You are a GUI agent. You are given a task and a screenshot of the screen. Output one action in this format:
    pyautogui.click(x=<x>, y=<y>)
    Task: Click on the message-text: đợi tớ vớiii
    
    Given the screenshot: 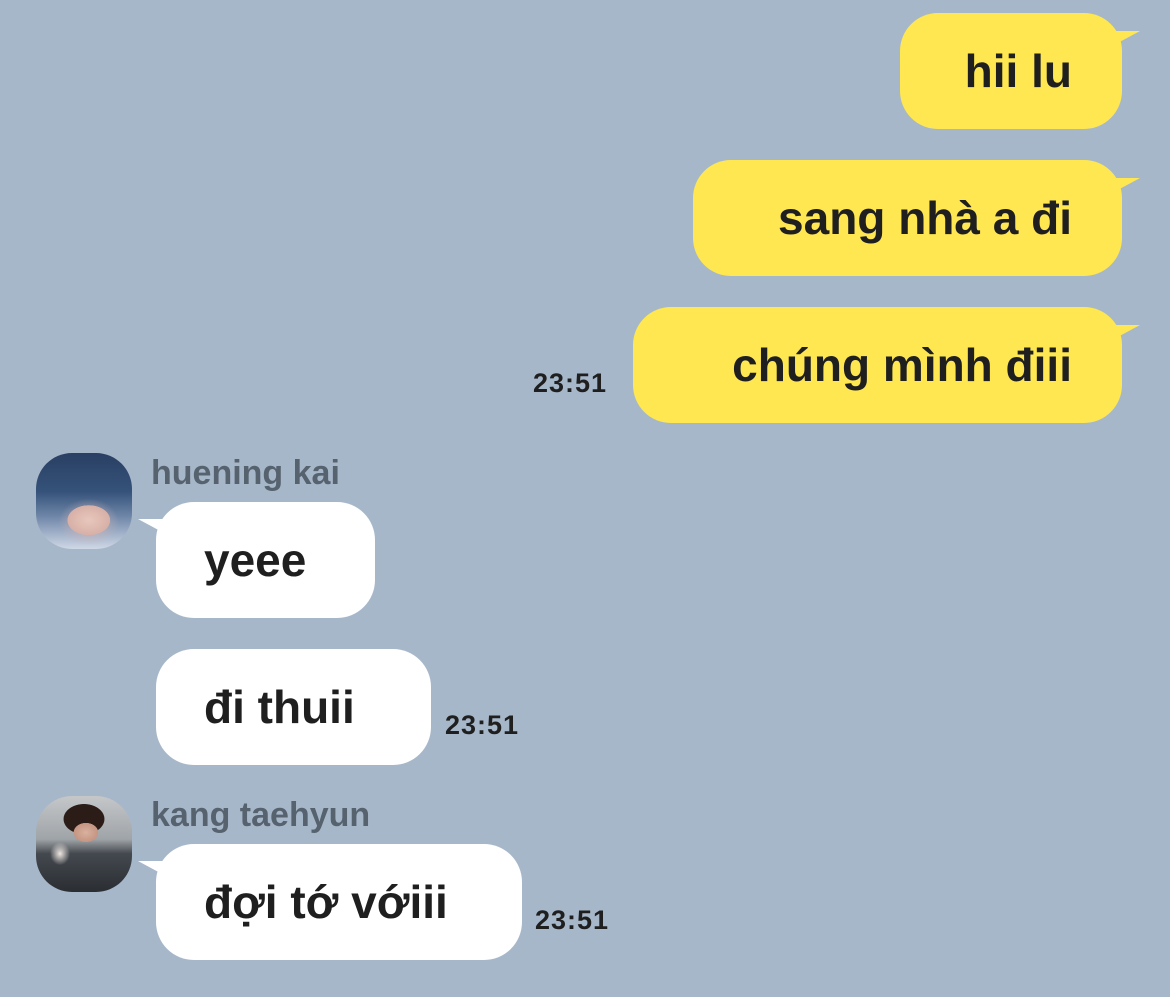 What is the action you would take?
    pyautogui.click(x=326, y=902)
    